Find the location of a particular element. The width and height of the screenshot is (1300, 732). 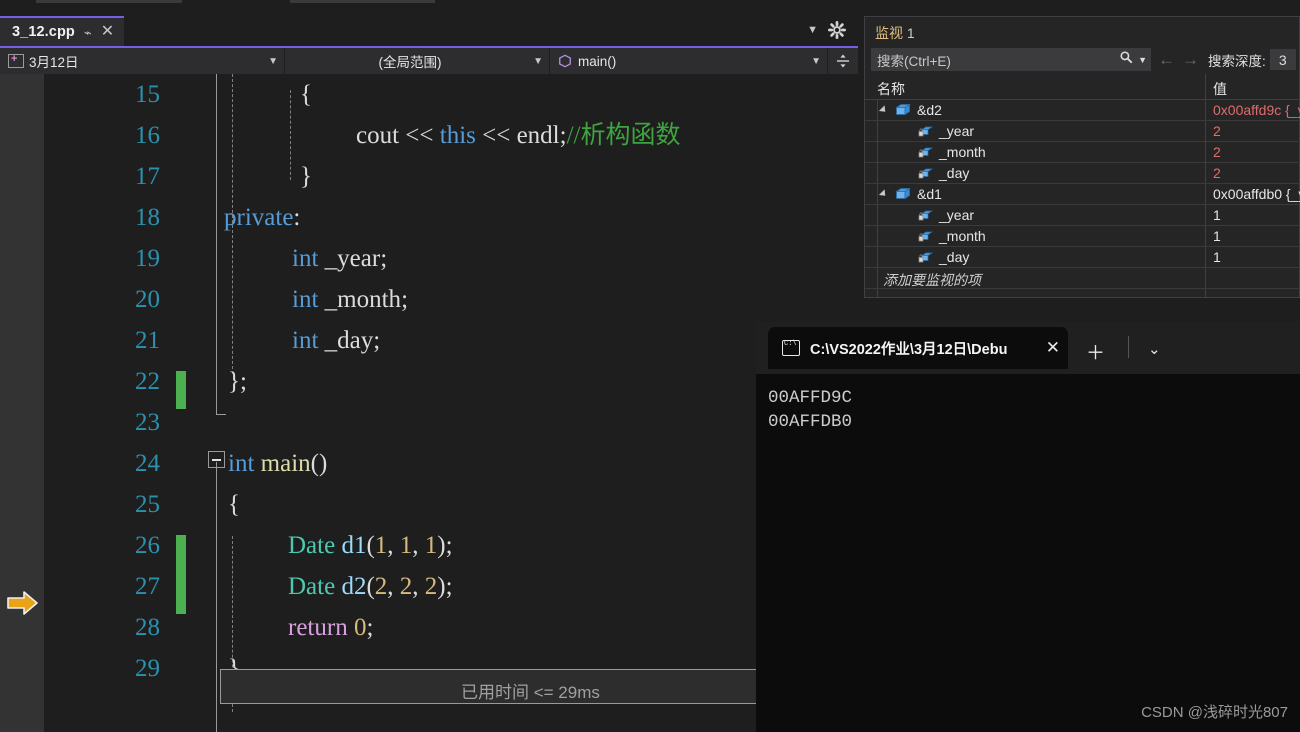

watch-row: _month 2 is located at coordinates (1082, 152).